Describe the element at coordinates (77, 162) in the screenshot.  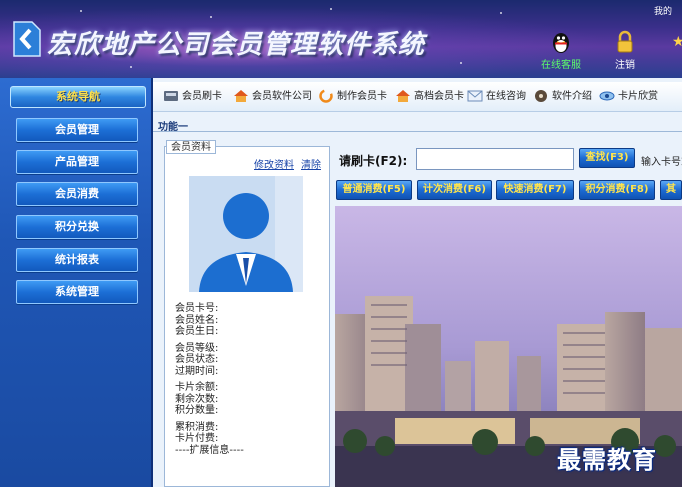
I see `sidebar-item-product-management: 产品管理` at that location.